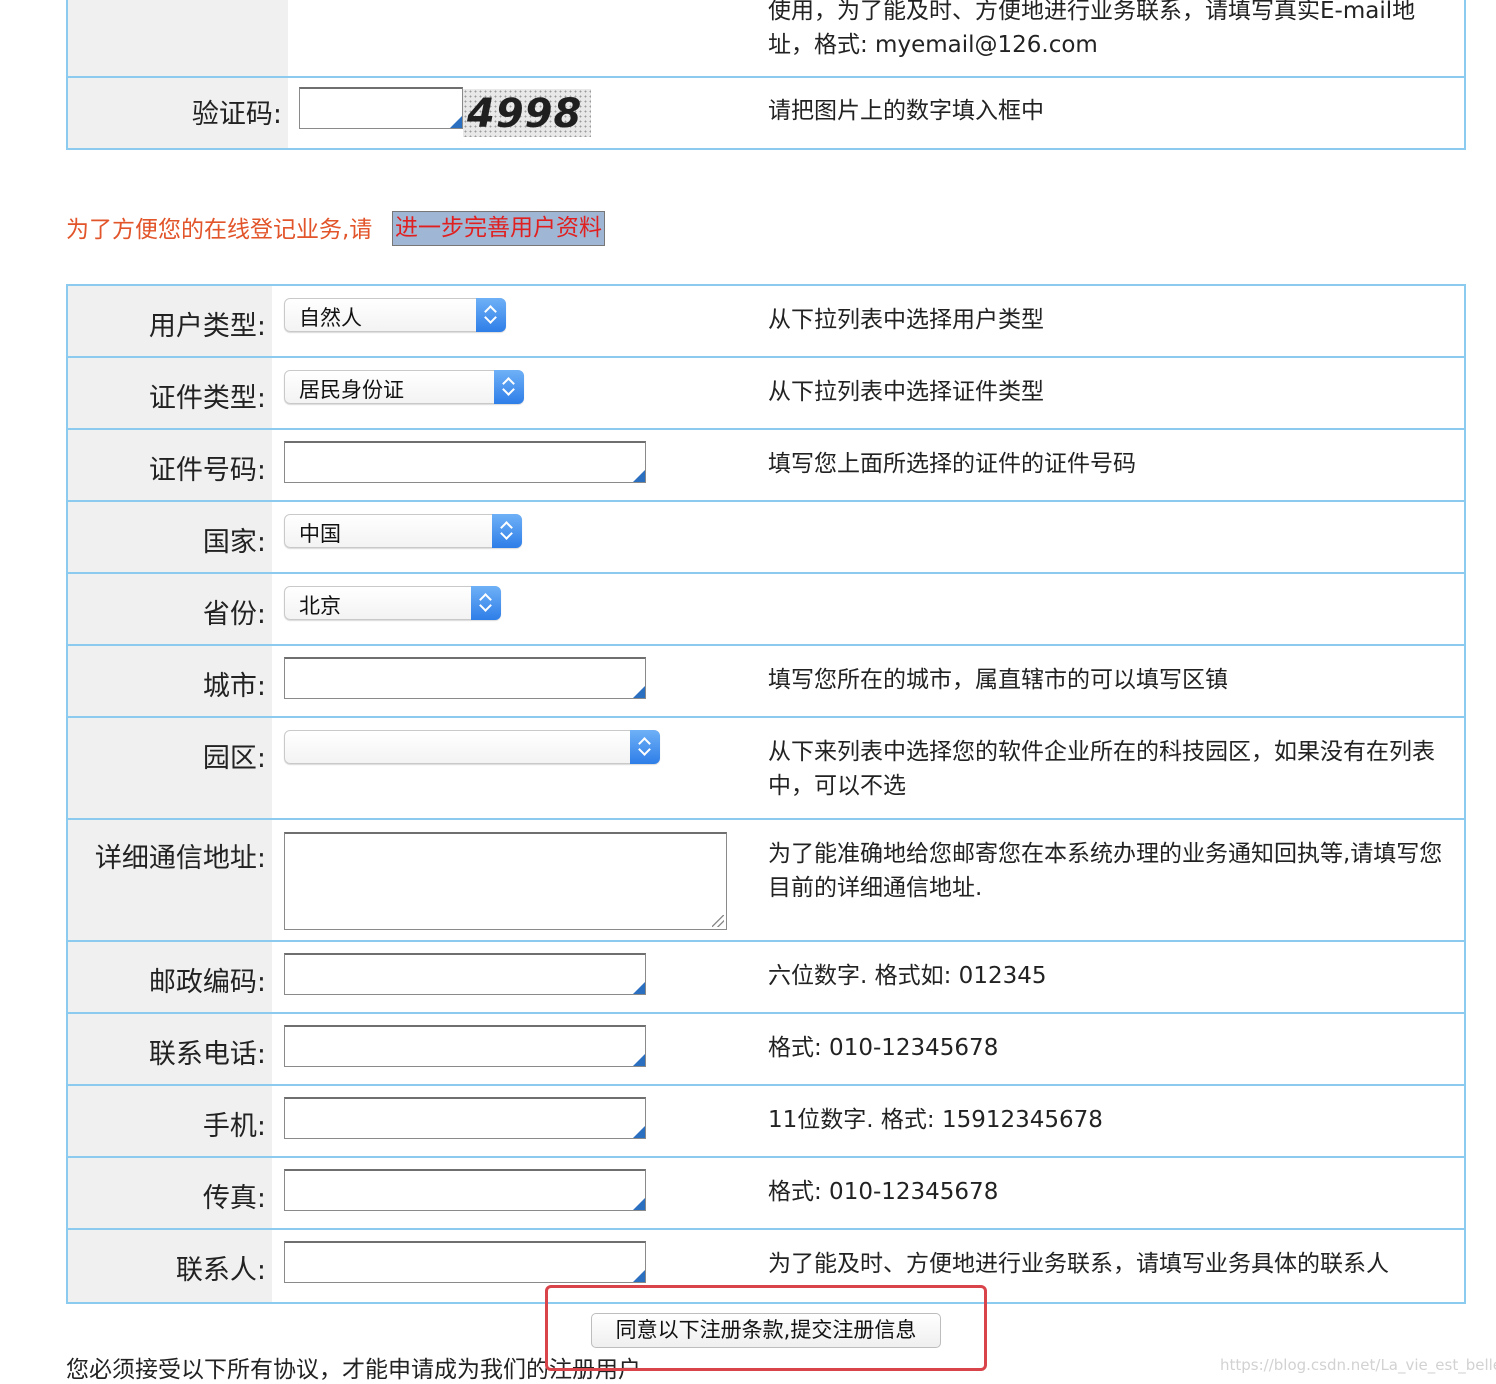 The width and height of the screenshot is (1496, 1384). Describe the element at coordinates (236, 114) in the screenshot. I see `captcha-label: 验证码:` at that location.